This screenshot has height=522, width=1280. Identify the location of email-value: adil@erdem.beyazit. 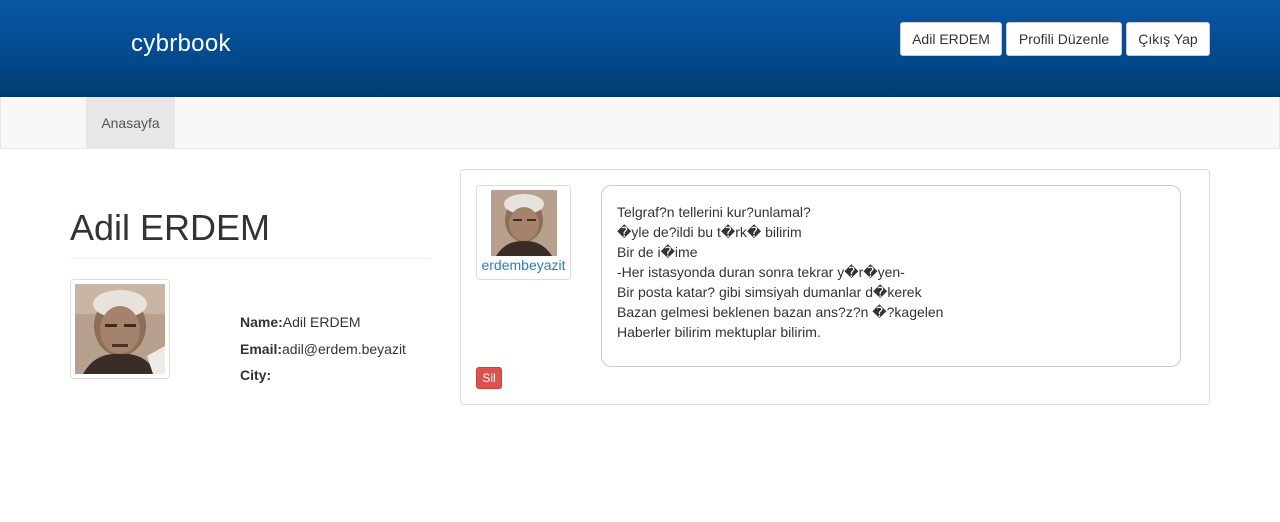
(344, 349).